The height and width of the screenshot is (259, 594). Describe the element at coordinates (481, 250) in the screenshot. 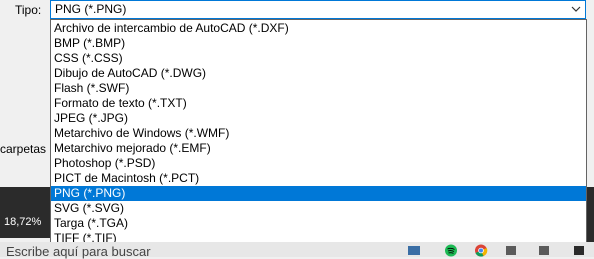

I see `chrome-icon` at that location.